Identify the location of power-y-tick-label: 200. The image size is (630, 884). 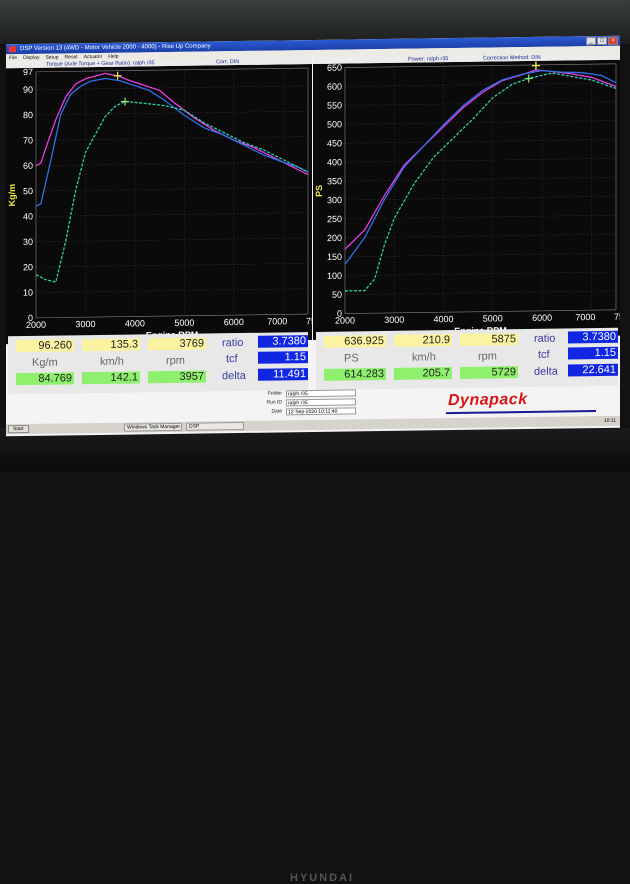
(334, 238).